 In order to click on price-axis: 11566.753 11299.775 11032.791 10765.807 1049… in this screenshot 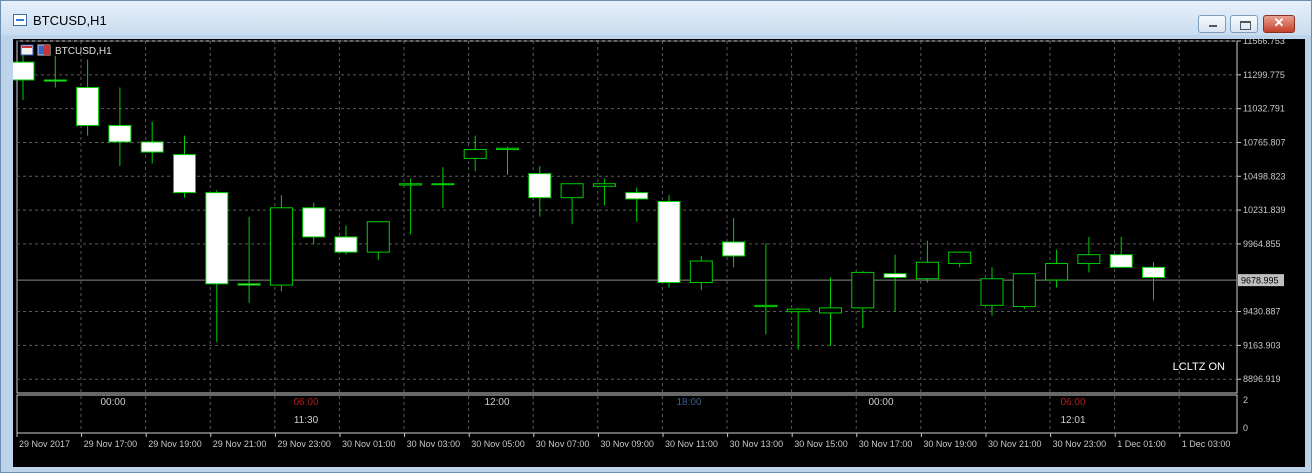, I will do `click(1261, 211)`.